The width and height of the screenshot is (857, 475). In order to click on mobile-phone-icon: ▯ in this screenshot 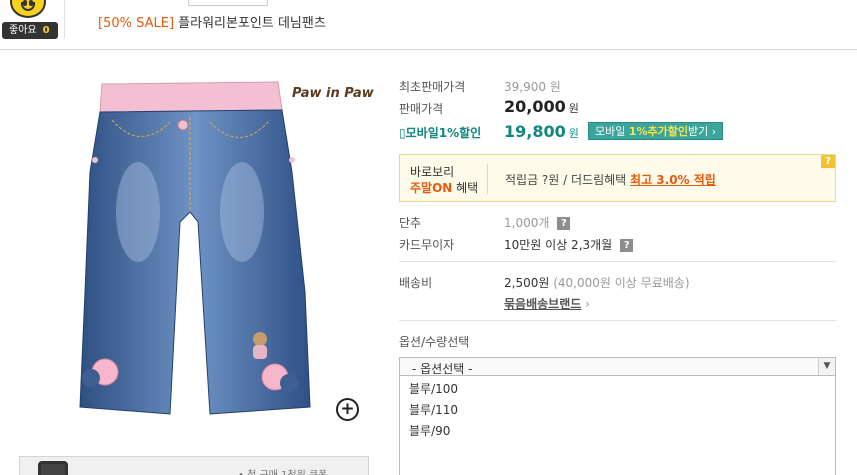, I will do `click(402, 133)`.